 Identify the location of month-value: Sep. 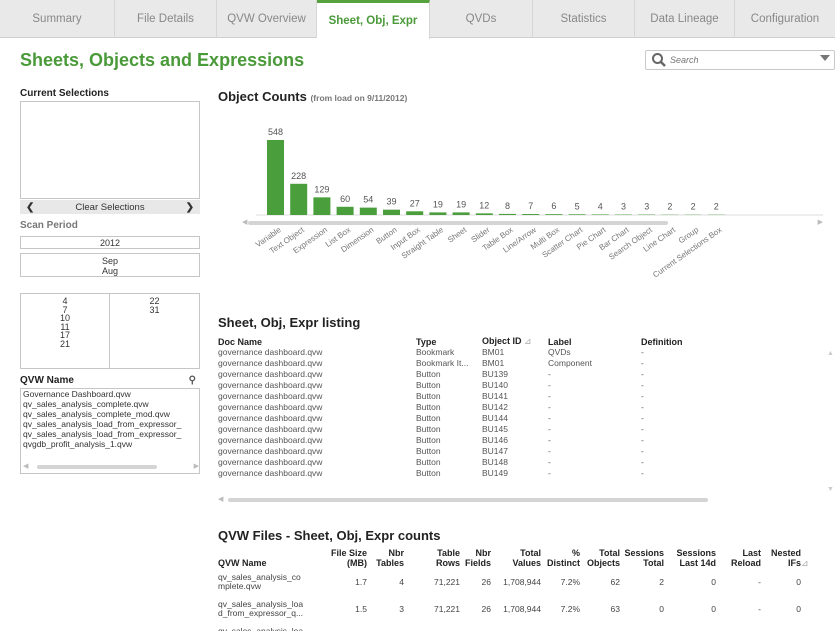
(110, 261).